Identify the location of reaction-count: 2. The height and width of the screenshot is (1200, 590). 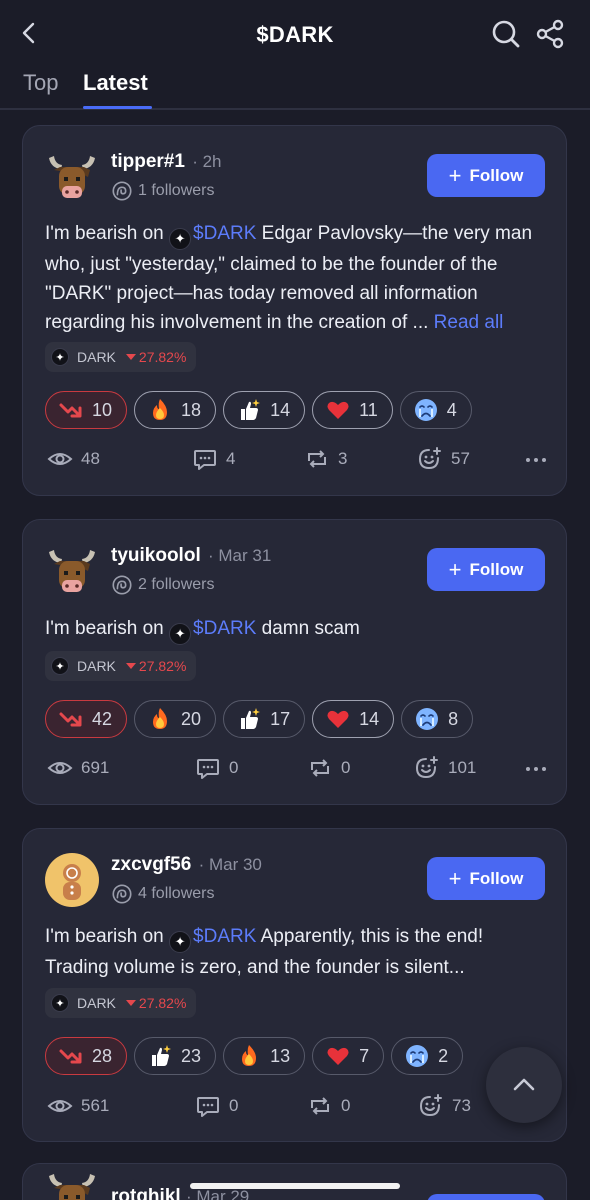
(443, 1055).